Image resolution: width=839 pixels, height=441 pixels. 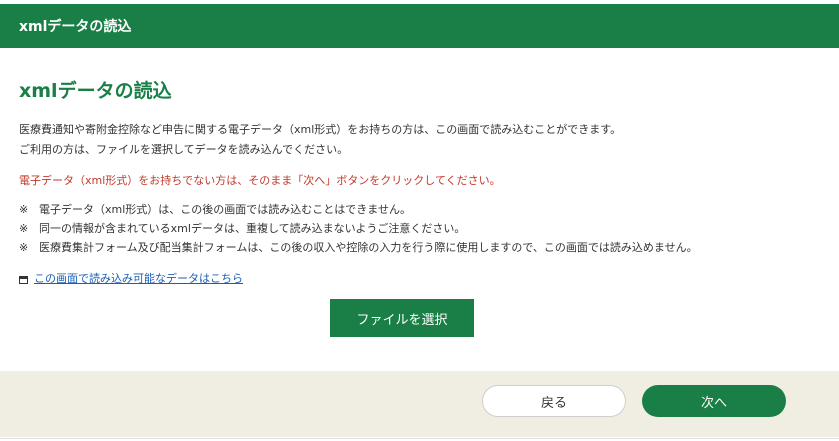 What do you see at coordinates (419, 404) in the screenshot?
I see `footer-bar: 戻る 次へ` at bounding box center [419, 404].